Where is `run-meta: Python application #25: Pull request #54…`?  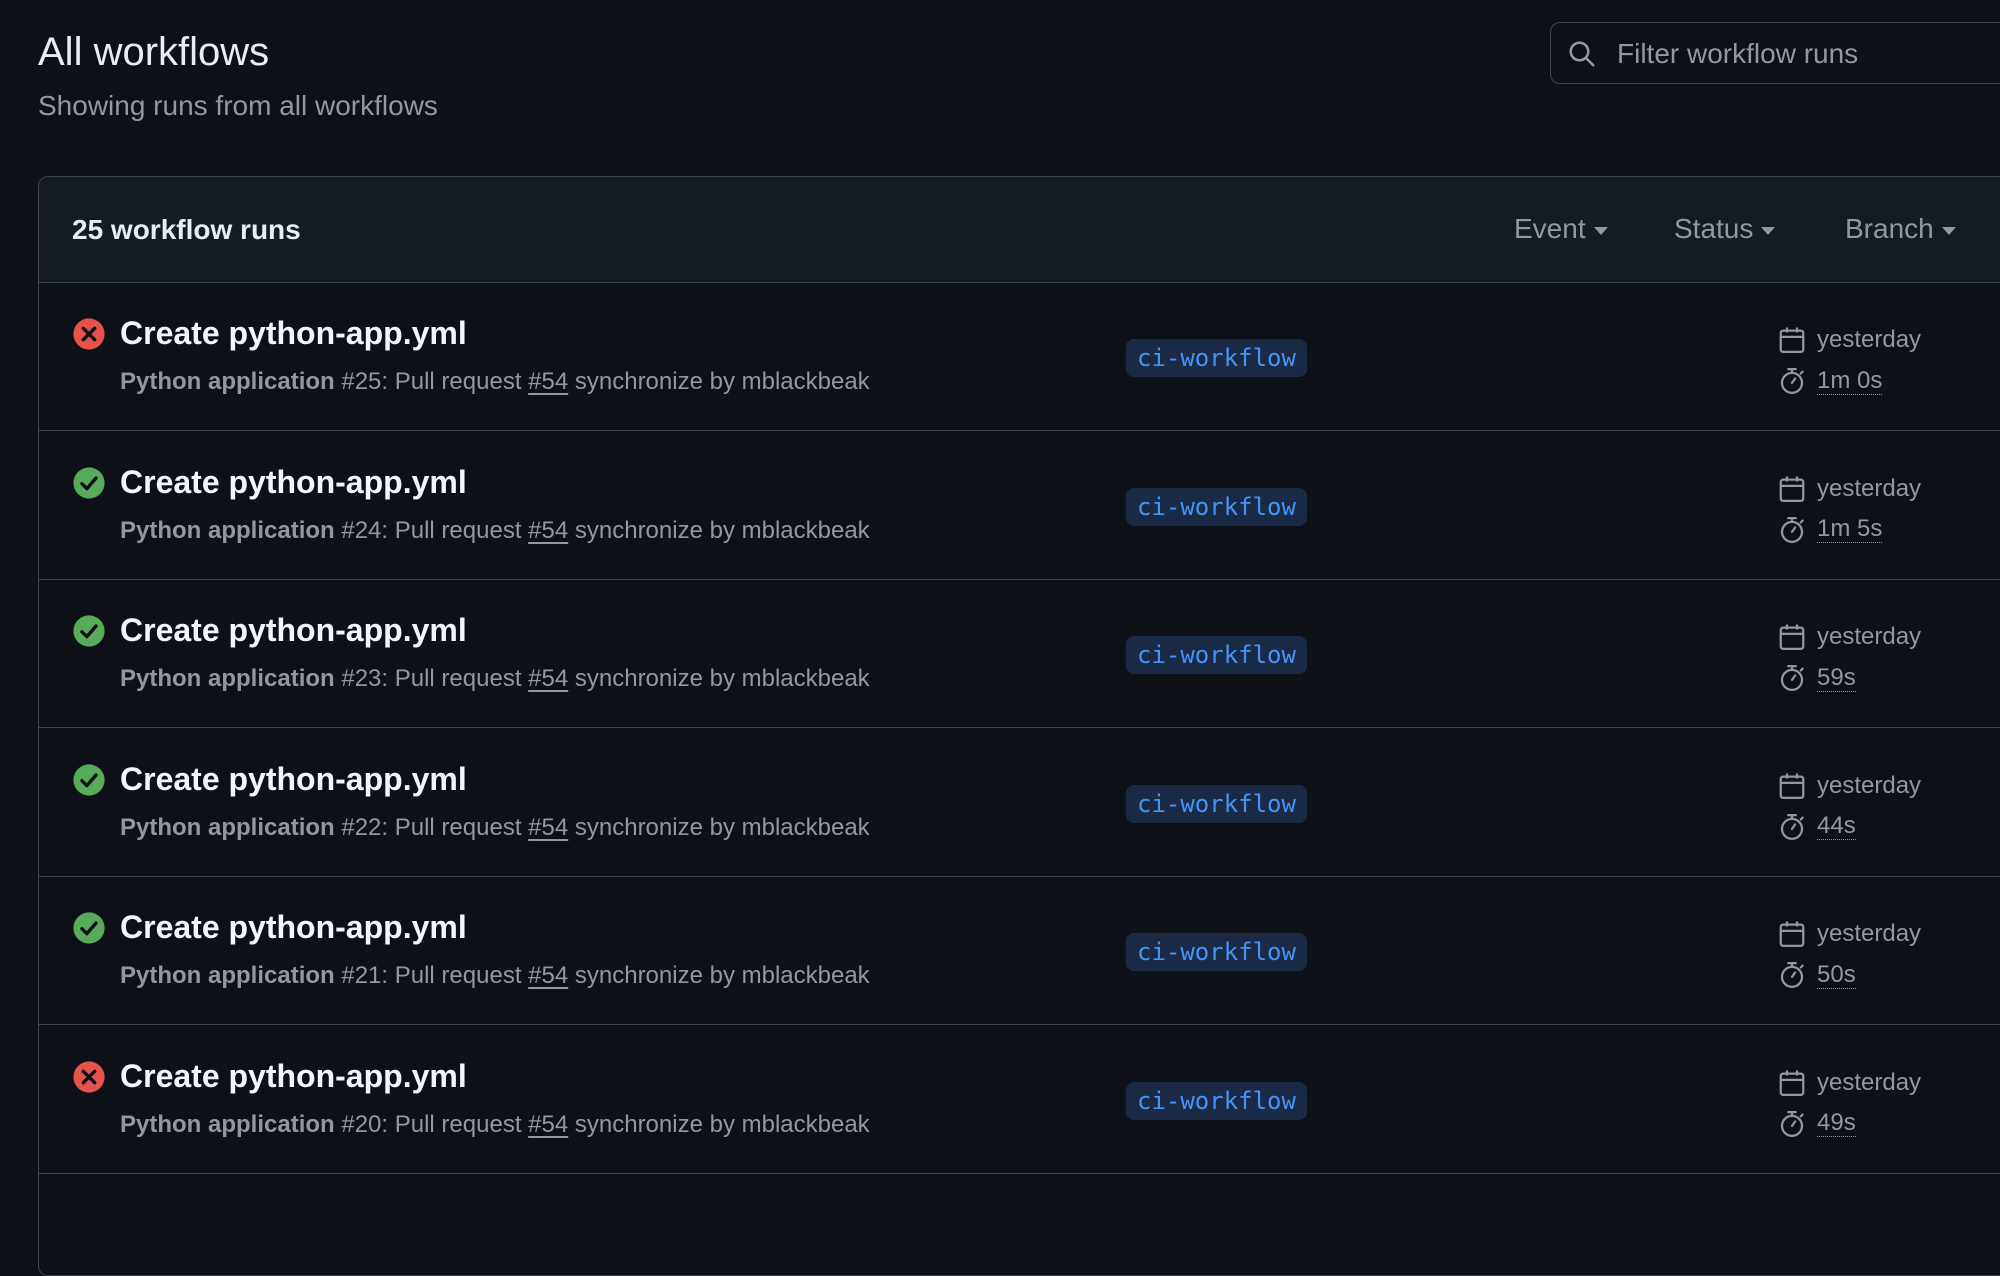 run-meta: Python application #25: Pull request #54… is located at coordinates (495, 382).